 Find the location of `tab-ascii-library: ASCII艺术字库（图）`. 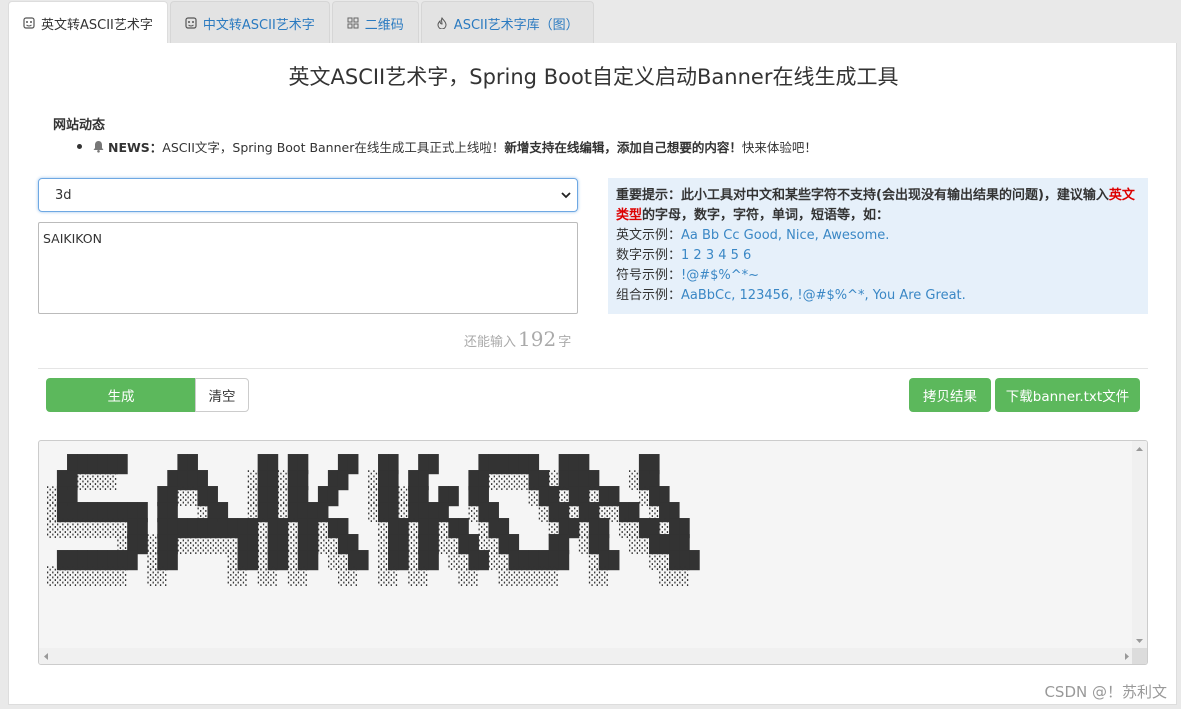

tab-ascii-library: ASCII艺术字库（图） is located at coordinates (507, 22).